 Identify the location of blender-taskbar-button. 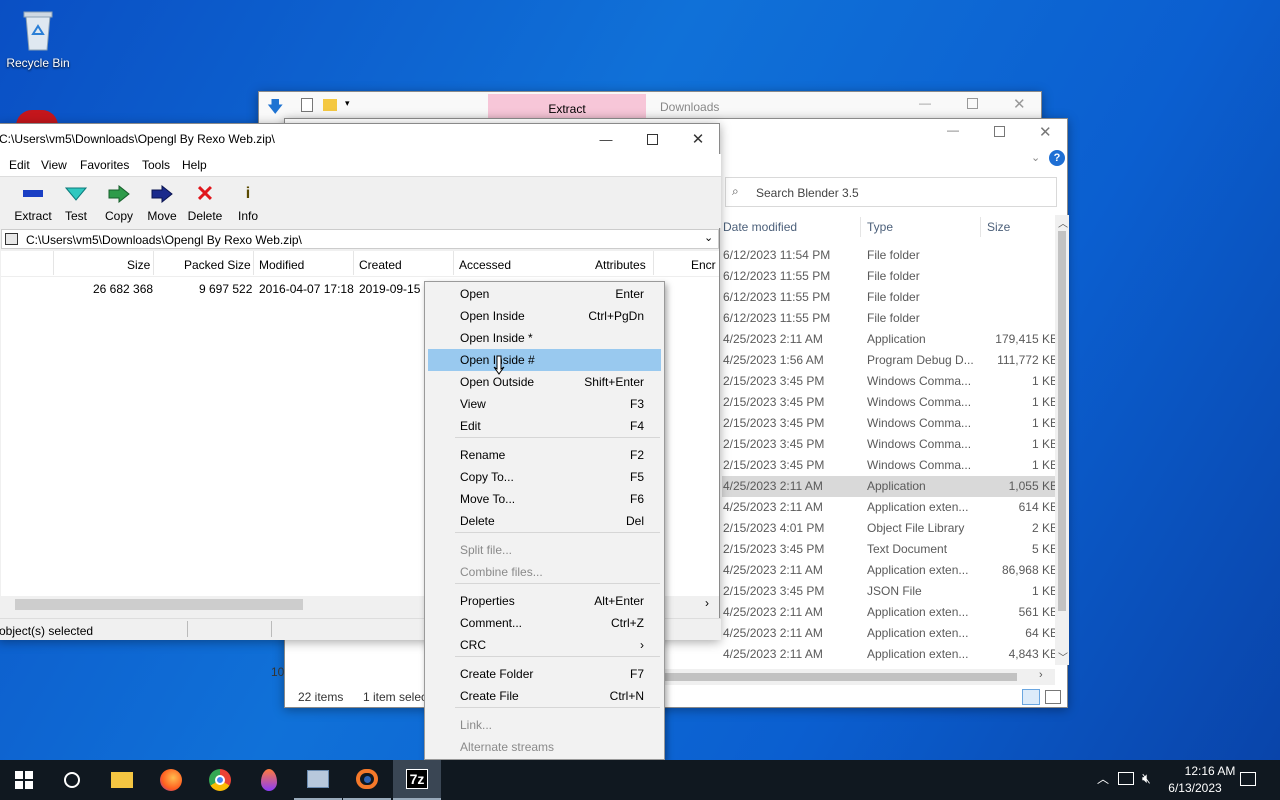
(367, 780).